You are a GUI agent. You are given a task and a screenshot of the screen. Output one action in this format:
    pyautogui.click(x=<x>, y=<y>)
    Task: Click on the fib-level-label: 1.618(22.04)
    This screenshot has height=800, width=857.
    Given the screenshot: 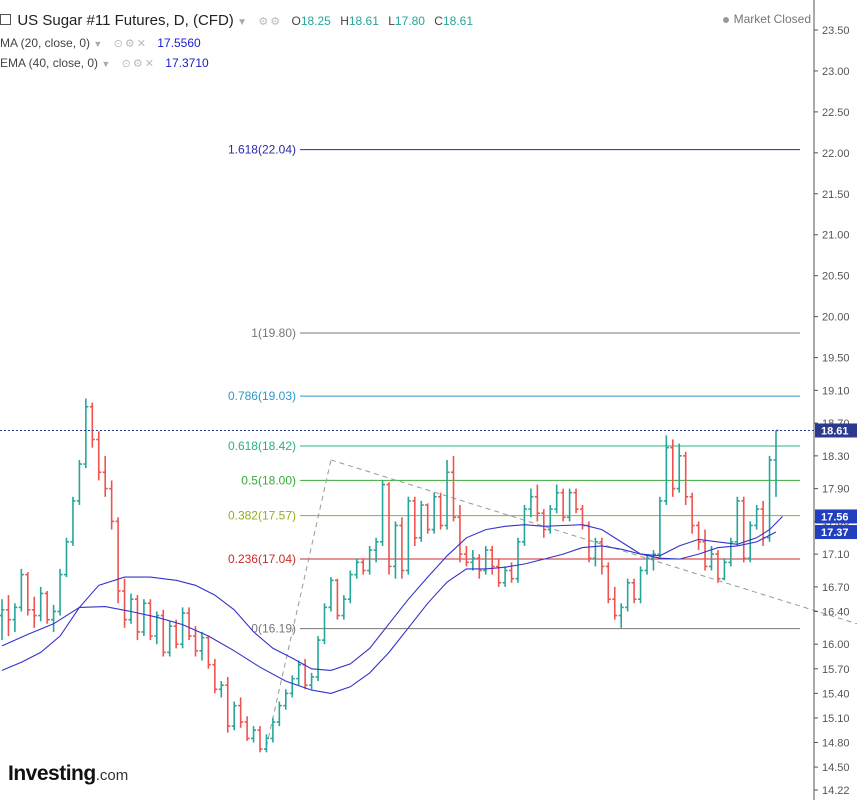 What is the action you would take?
    pyautogui.click(x=262, y=150)
    